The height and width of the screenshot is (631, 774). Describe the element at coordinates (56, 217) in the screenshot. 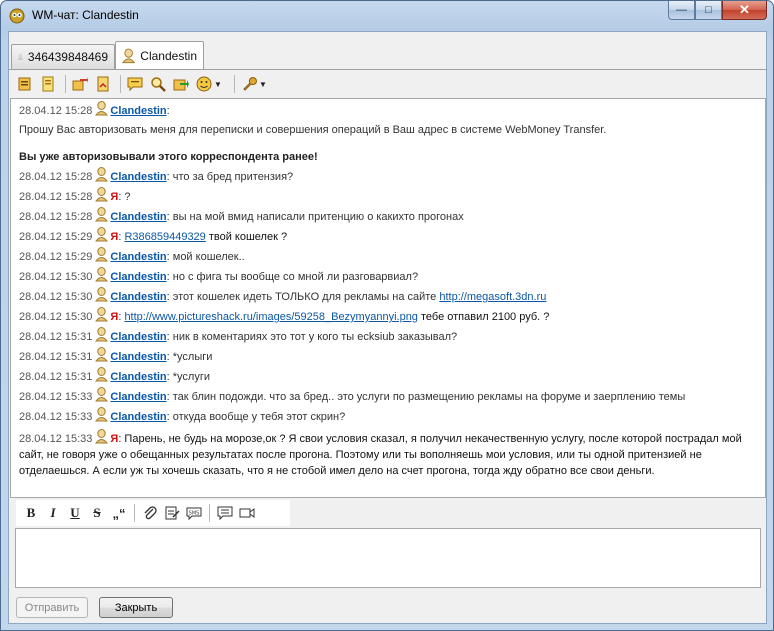

I see `message-time: 28.04.12 15:28` at that location.